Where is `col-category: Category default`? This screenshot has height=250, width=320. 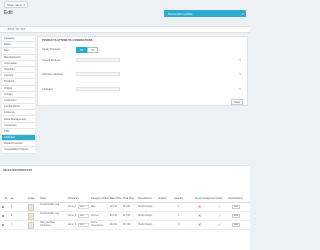
col-category: Category default is located at coordinates (100, 198).